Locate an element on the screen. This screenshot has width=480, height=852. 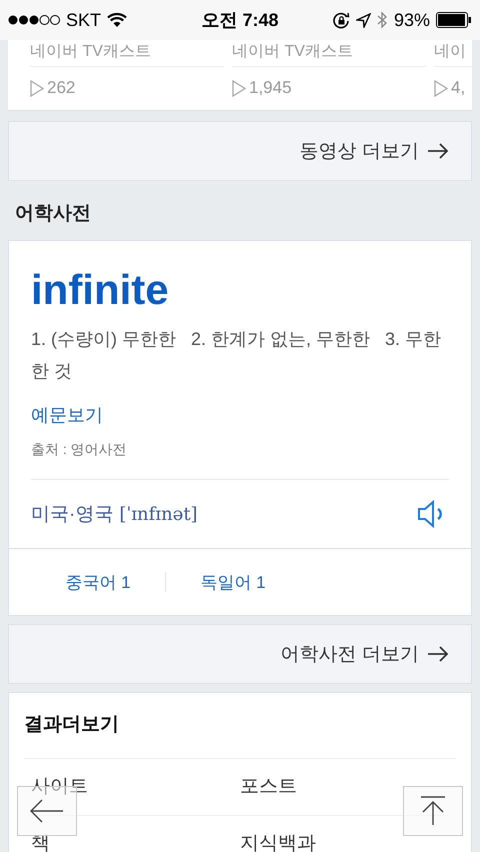
pronunciation-label: 미국·영국 is located at coordinates (72, 515).